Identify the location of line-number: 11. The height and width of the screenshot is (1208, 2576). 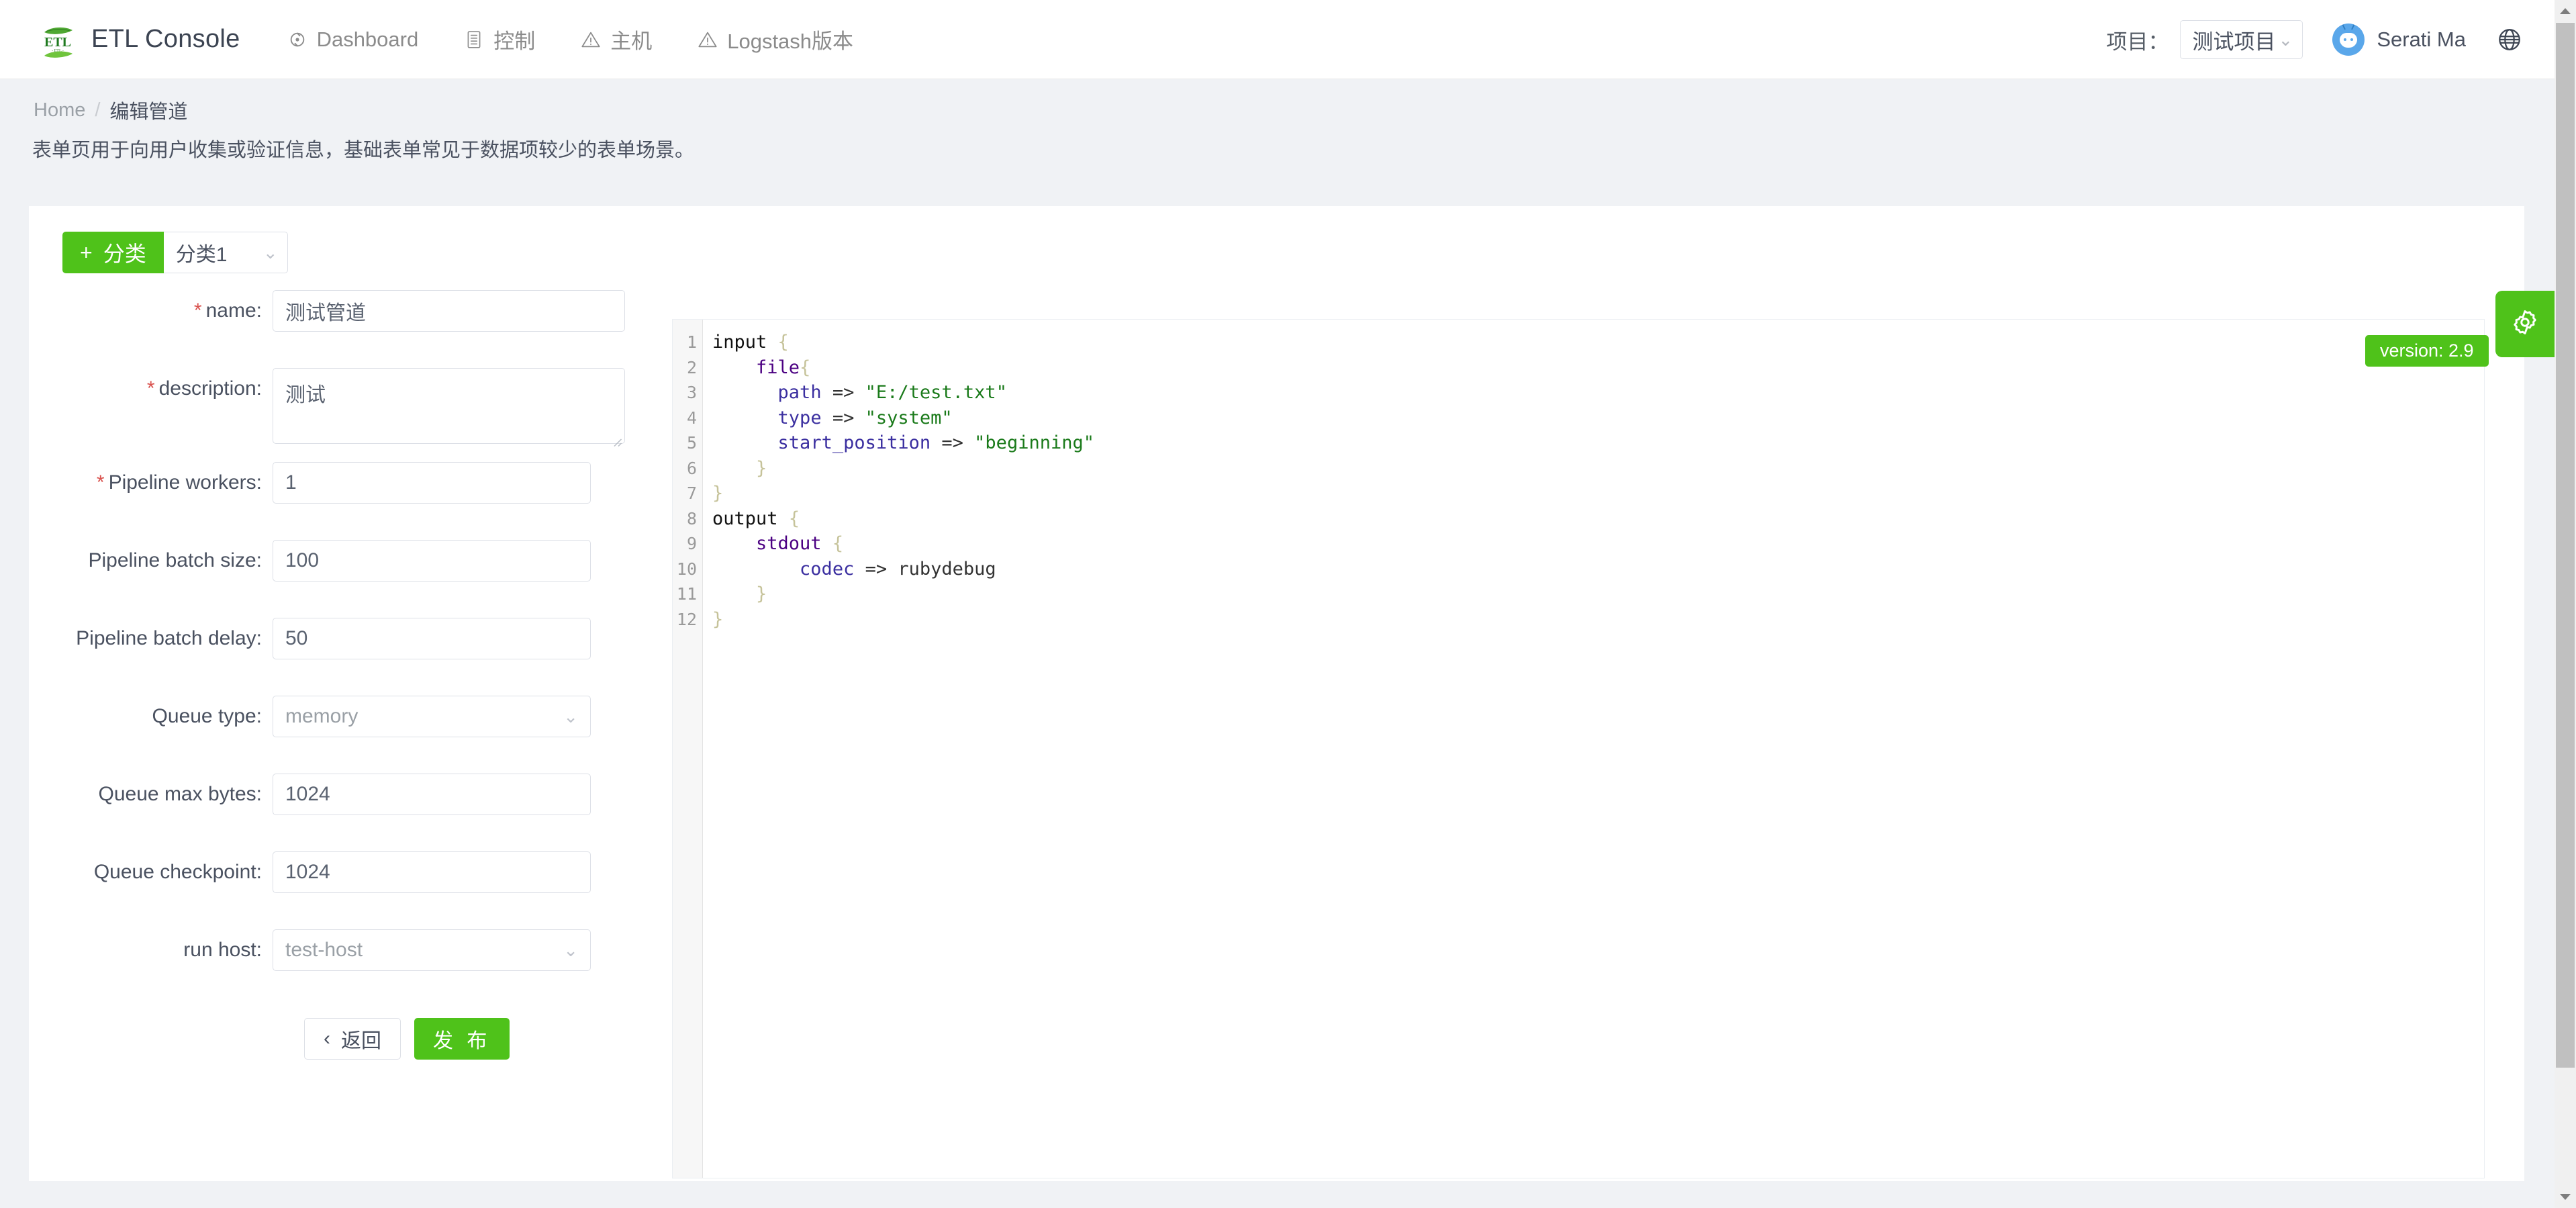
(686, 594).